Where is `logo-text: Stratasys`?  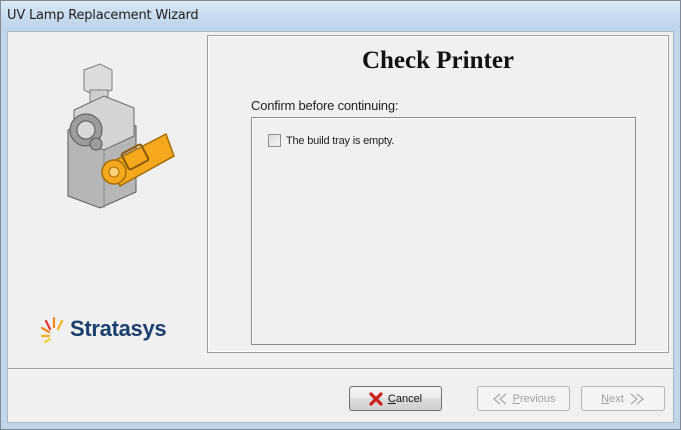
logo-text: Stratasys is located at coordinates (118, 328).